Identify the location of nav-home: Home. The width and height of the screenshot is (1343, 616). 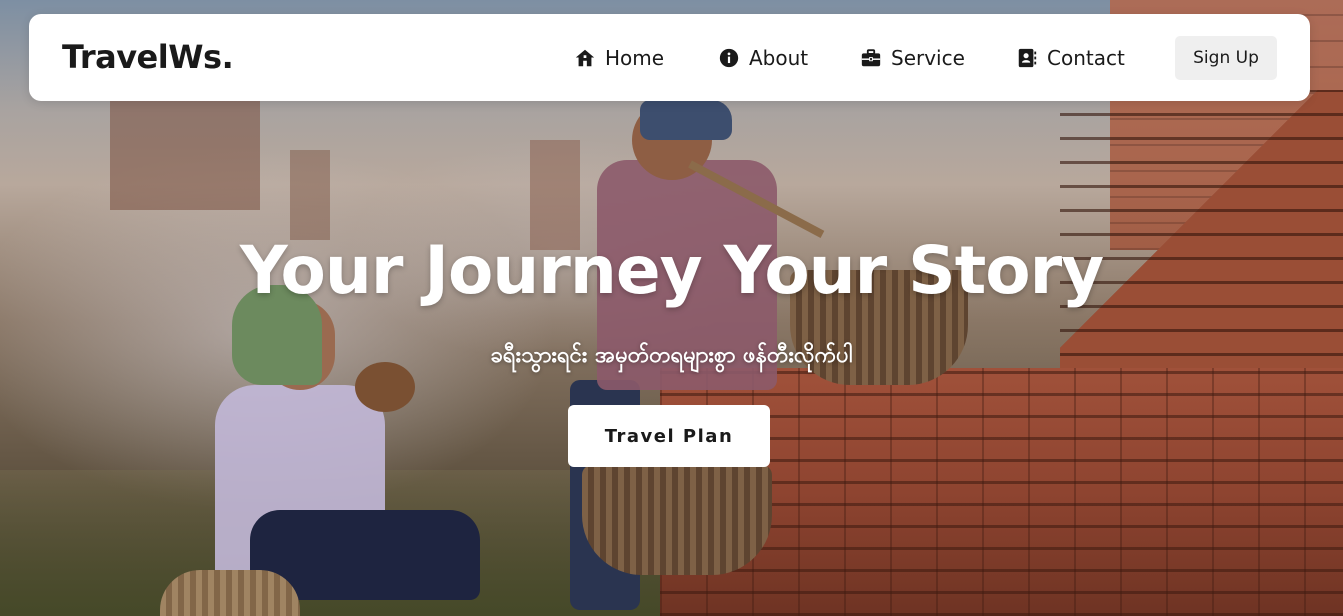
(619, 58).